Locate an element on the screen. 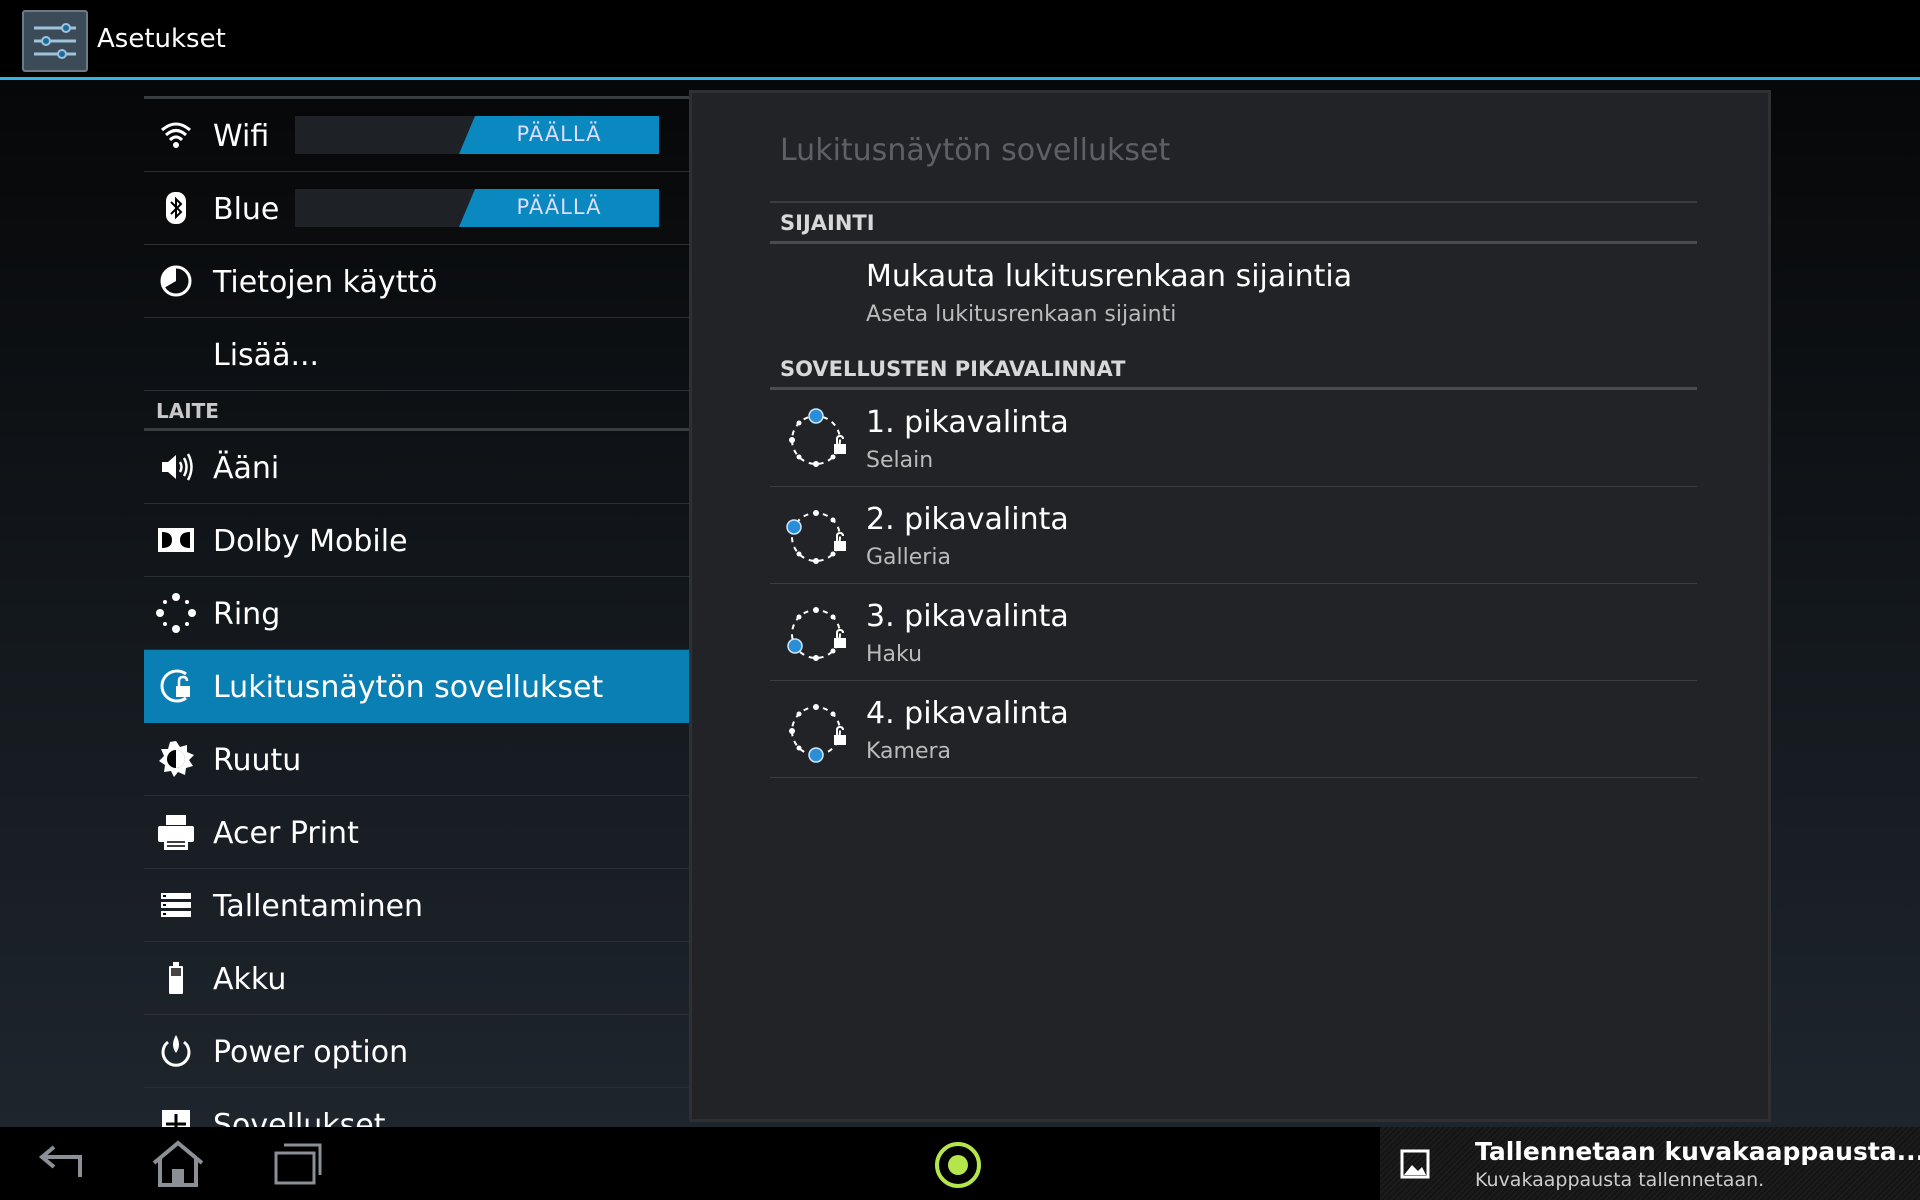 The height and width of the screenshot is (1200, 1920). wifi-toggle: PÄÄLLÄ is located at coordinates (477, 135).